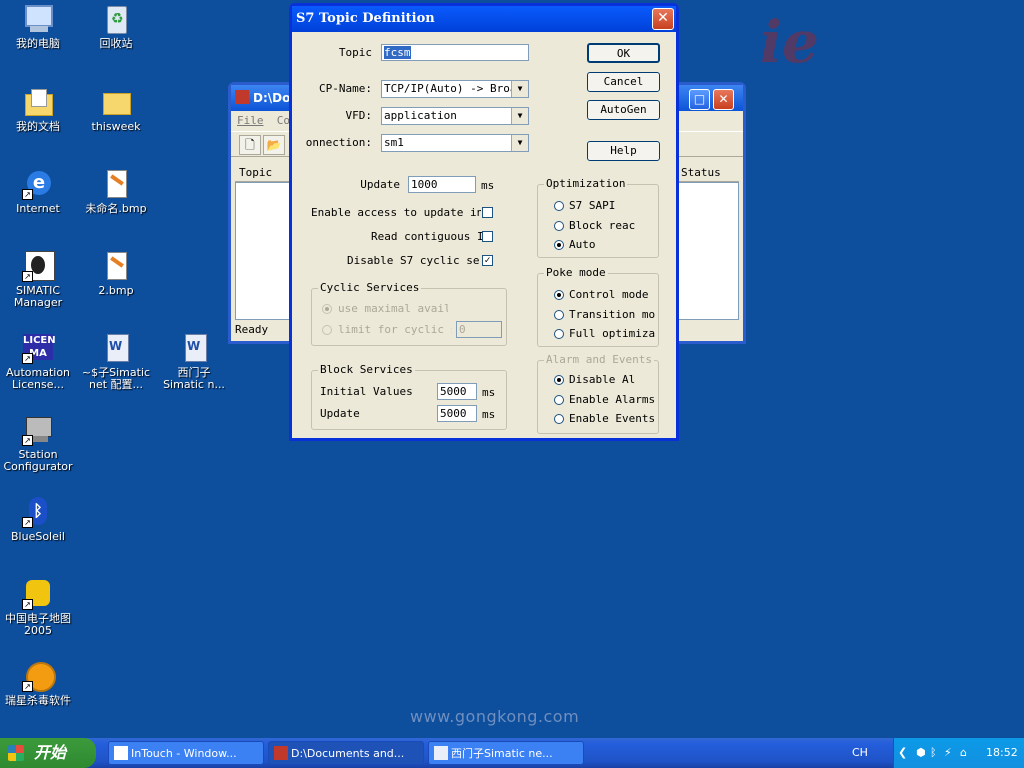 The image size is (1024, 768). What do you see at coordinates (860, 753) in the screenshot?
I see `language-indicator: CH` at bounding box center [860, 753].